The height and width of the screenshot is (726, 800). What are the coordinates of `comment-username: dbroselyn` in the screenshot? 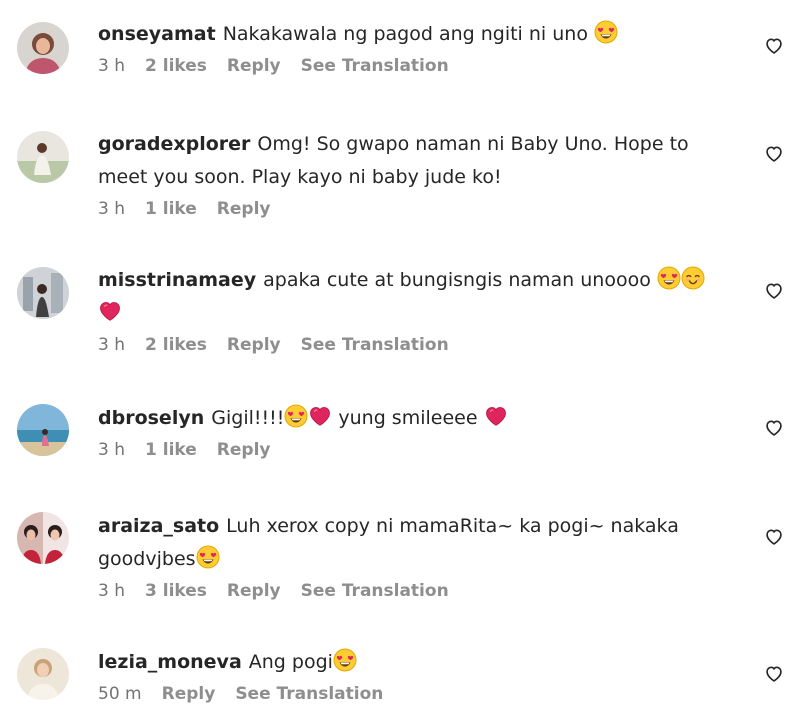 It's located at (151, 418).